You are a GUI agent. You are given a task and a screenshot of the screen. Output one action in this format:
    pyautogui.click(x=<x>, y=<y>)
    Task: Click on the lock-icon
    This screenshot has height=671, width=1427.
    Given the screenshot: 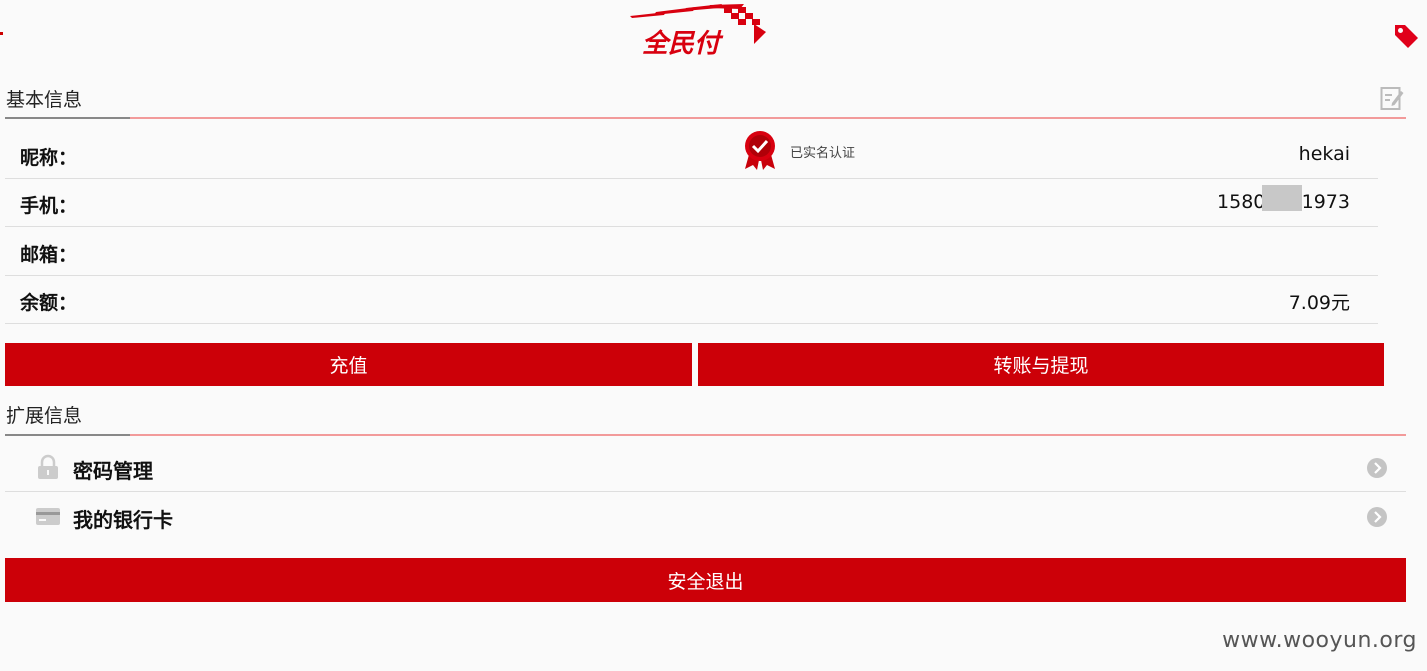 What is the action you would take?
    pyautogui.click(x=48, y=466)
    